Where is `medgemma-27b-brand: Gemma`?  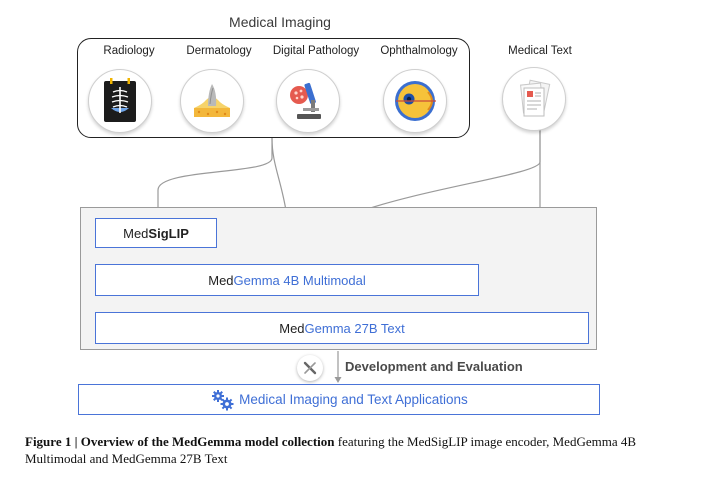 medgemma-27b-brand: Gemma is located at coordinates (327, 328).